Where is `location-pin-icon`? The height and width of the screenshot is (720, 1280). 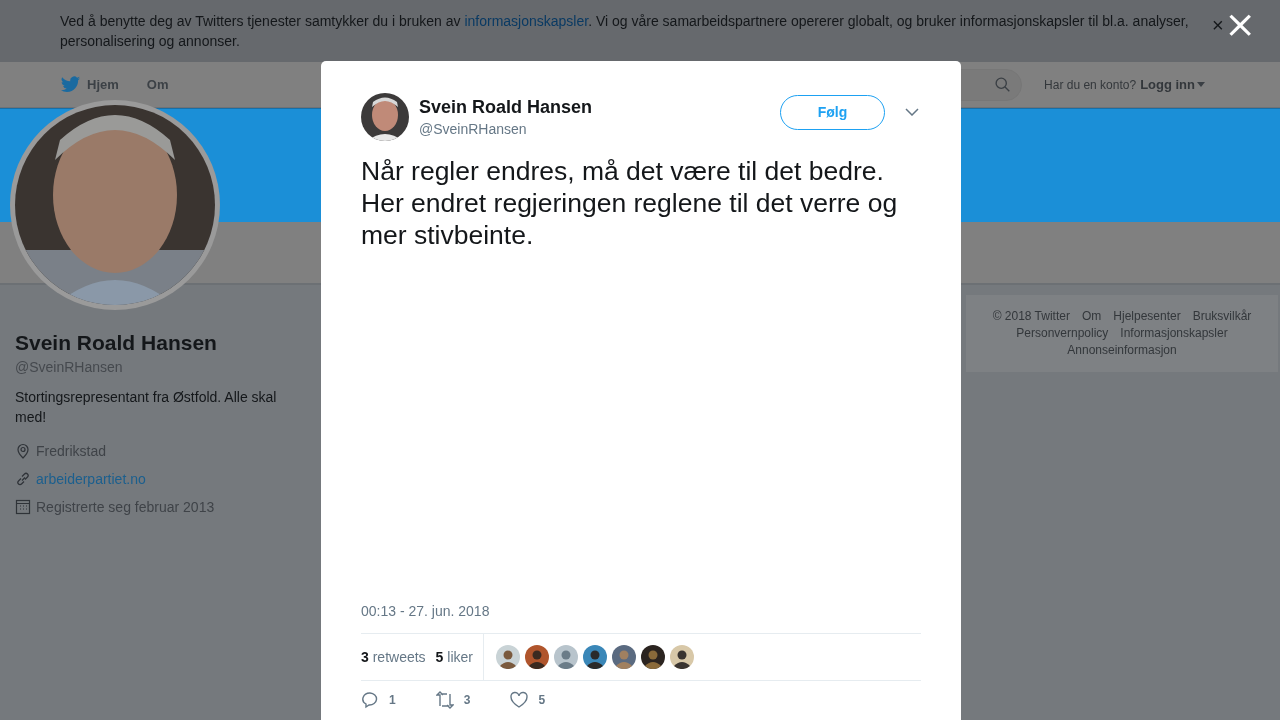 location-pin-icon is located at coordinates (23, 451).